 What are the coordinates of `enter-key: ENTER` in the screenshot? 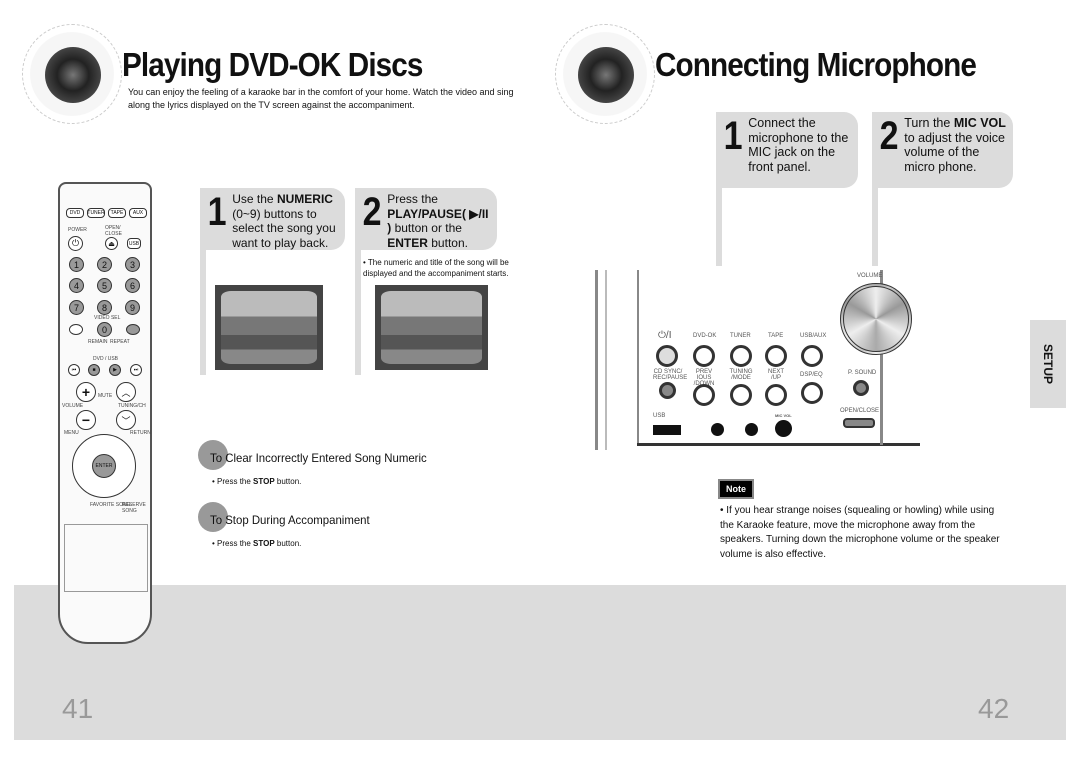 It's located at (104, 466).